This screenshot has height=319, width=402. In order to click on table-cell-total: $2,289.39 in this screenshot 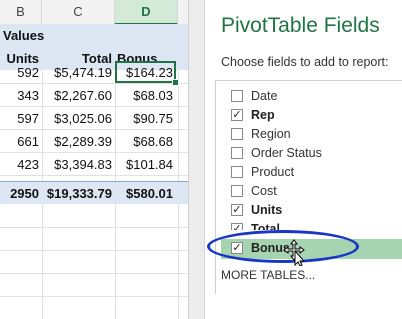, I will do `click(78, 141)`.